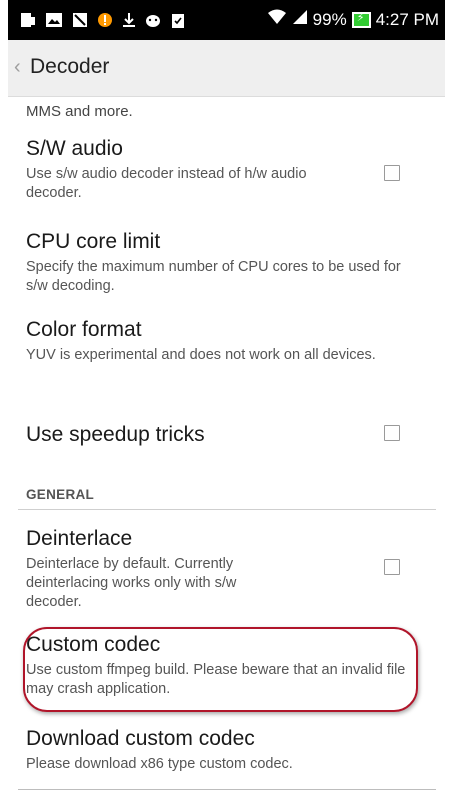  Describe the element at coordinates (226, 20) in the screenshot. I see `status-bar: 99% 4:27 PM` at that location.